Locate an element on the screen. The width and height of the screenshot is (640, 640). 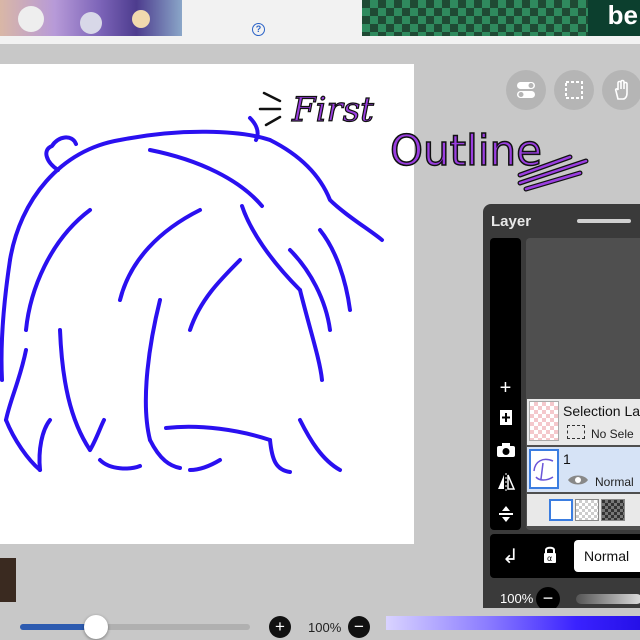
camera-icon is located at coordinates (505, 450).